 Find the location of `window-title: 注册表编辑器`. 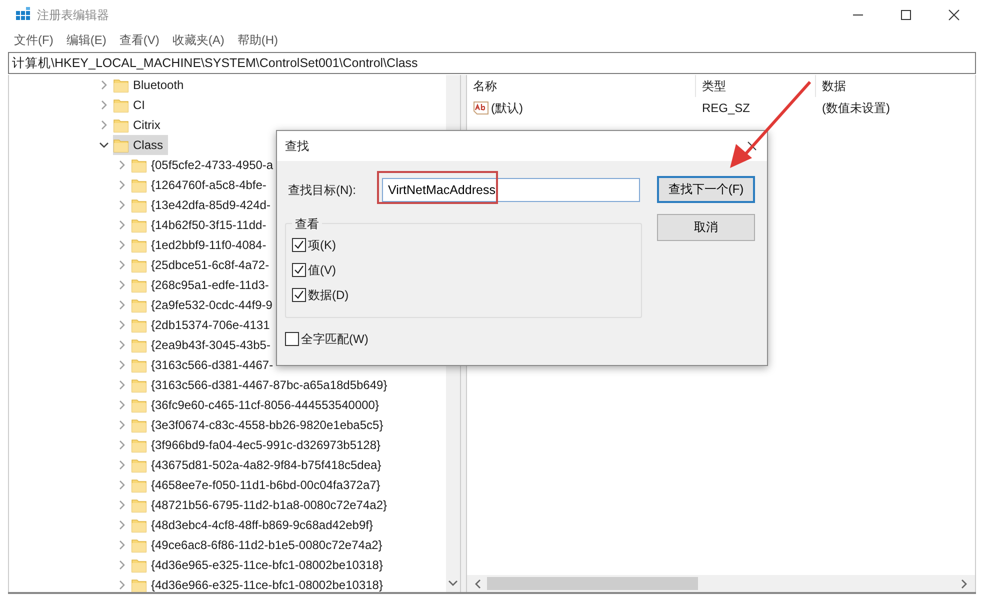

window-title: 注册表编辑器 is located at coordinates (73, 15).